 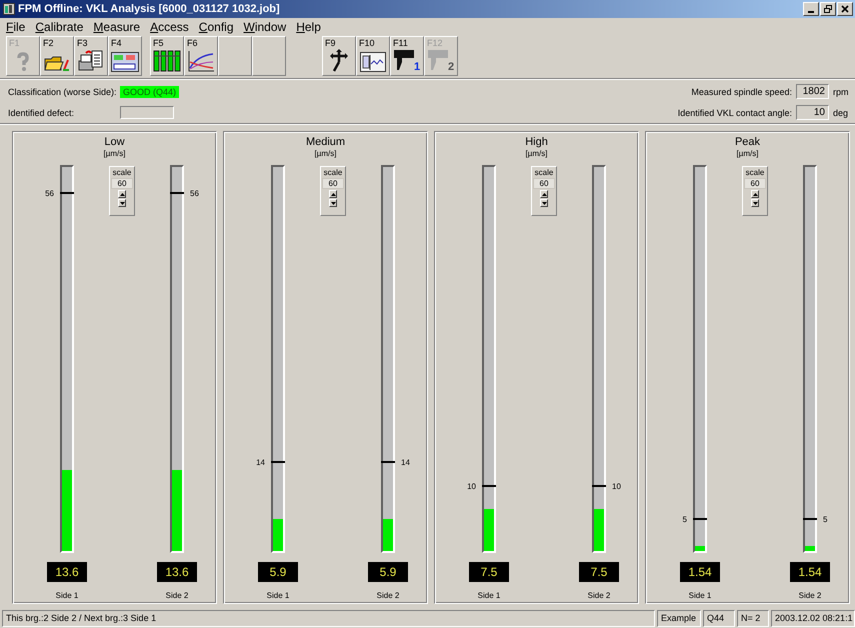 I want to click on toolbar-button: F4, so click(x=125, y=56).